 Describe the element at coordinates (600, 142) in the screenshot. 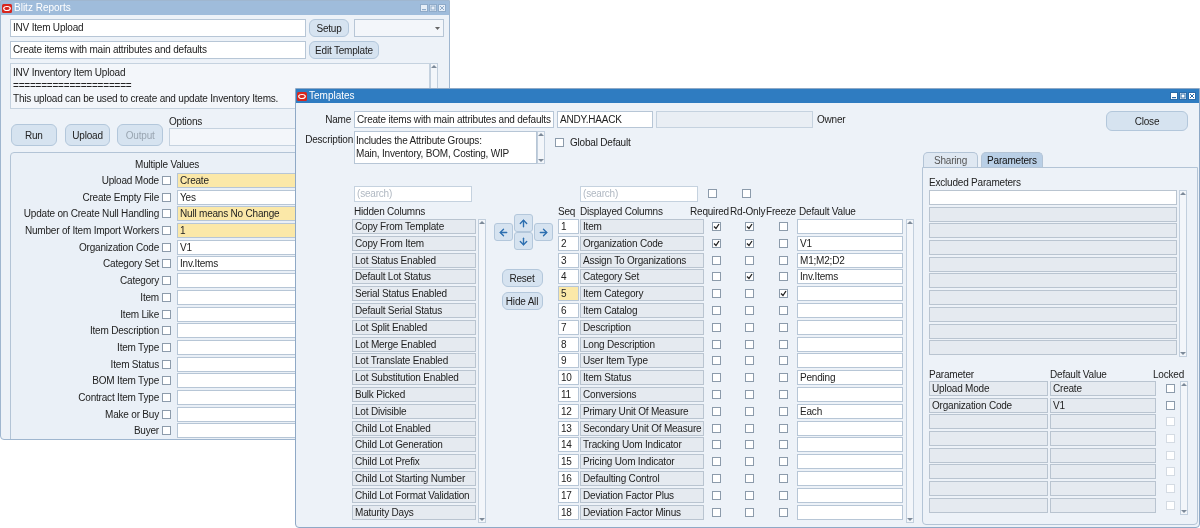

I see `checkbox-label: Global Default` at that location.